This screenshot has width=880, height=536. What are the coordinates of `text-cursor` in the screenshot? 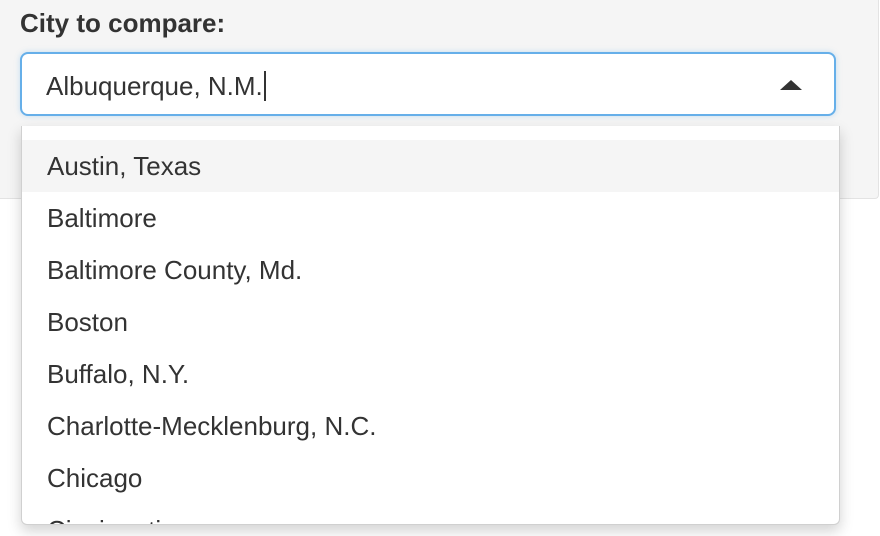 It's located at (264, 86).